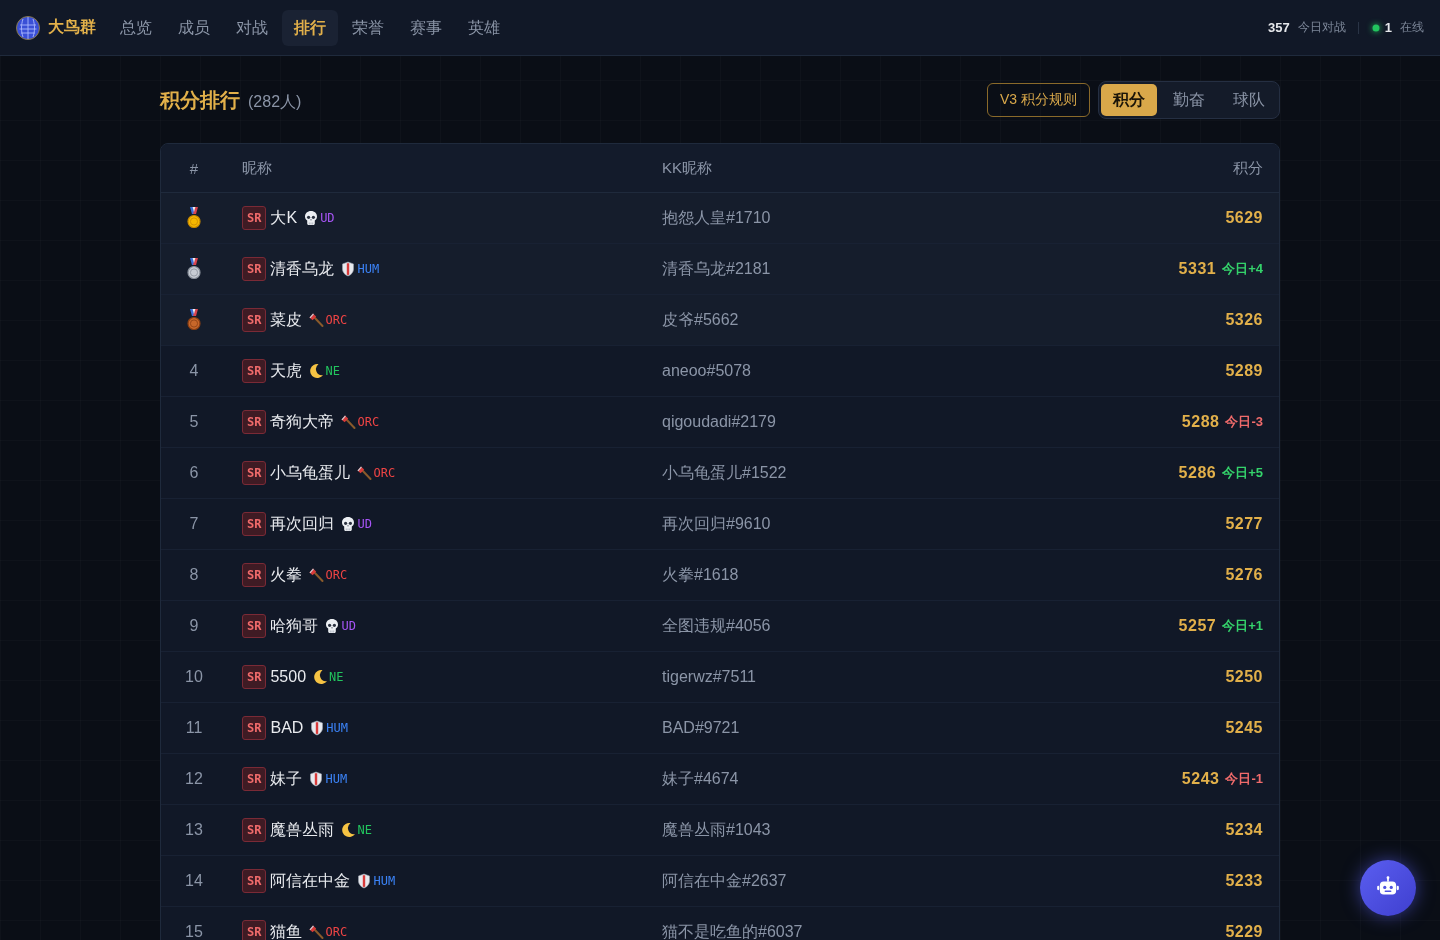  Describe the element at coordinates (1375, 27) in the screenshot. I see `online-status-dot-icon` at that location.